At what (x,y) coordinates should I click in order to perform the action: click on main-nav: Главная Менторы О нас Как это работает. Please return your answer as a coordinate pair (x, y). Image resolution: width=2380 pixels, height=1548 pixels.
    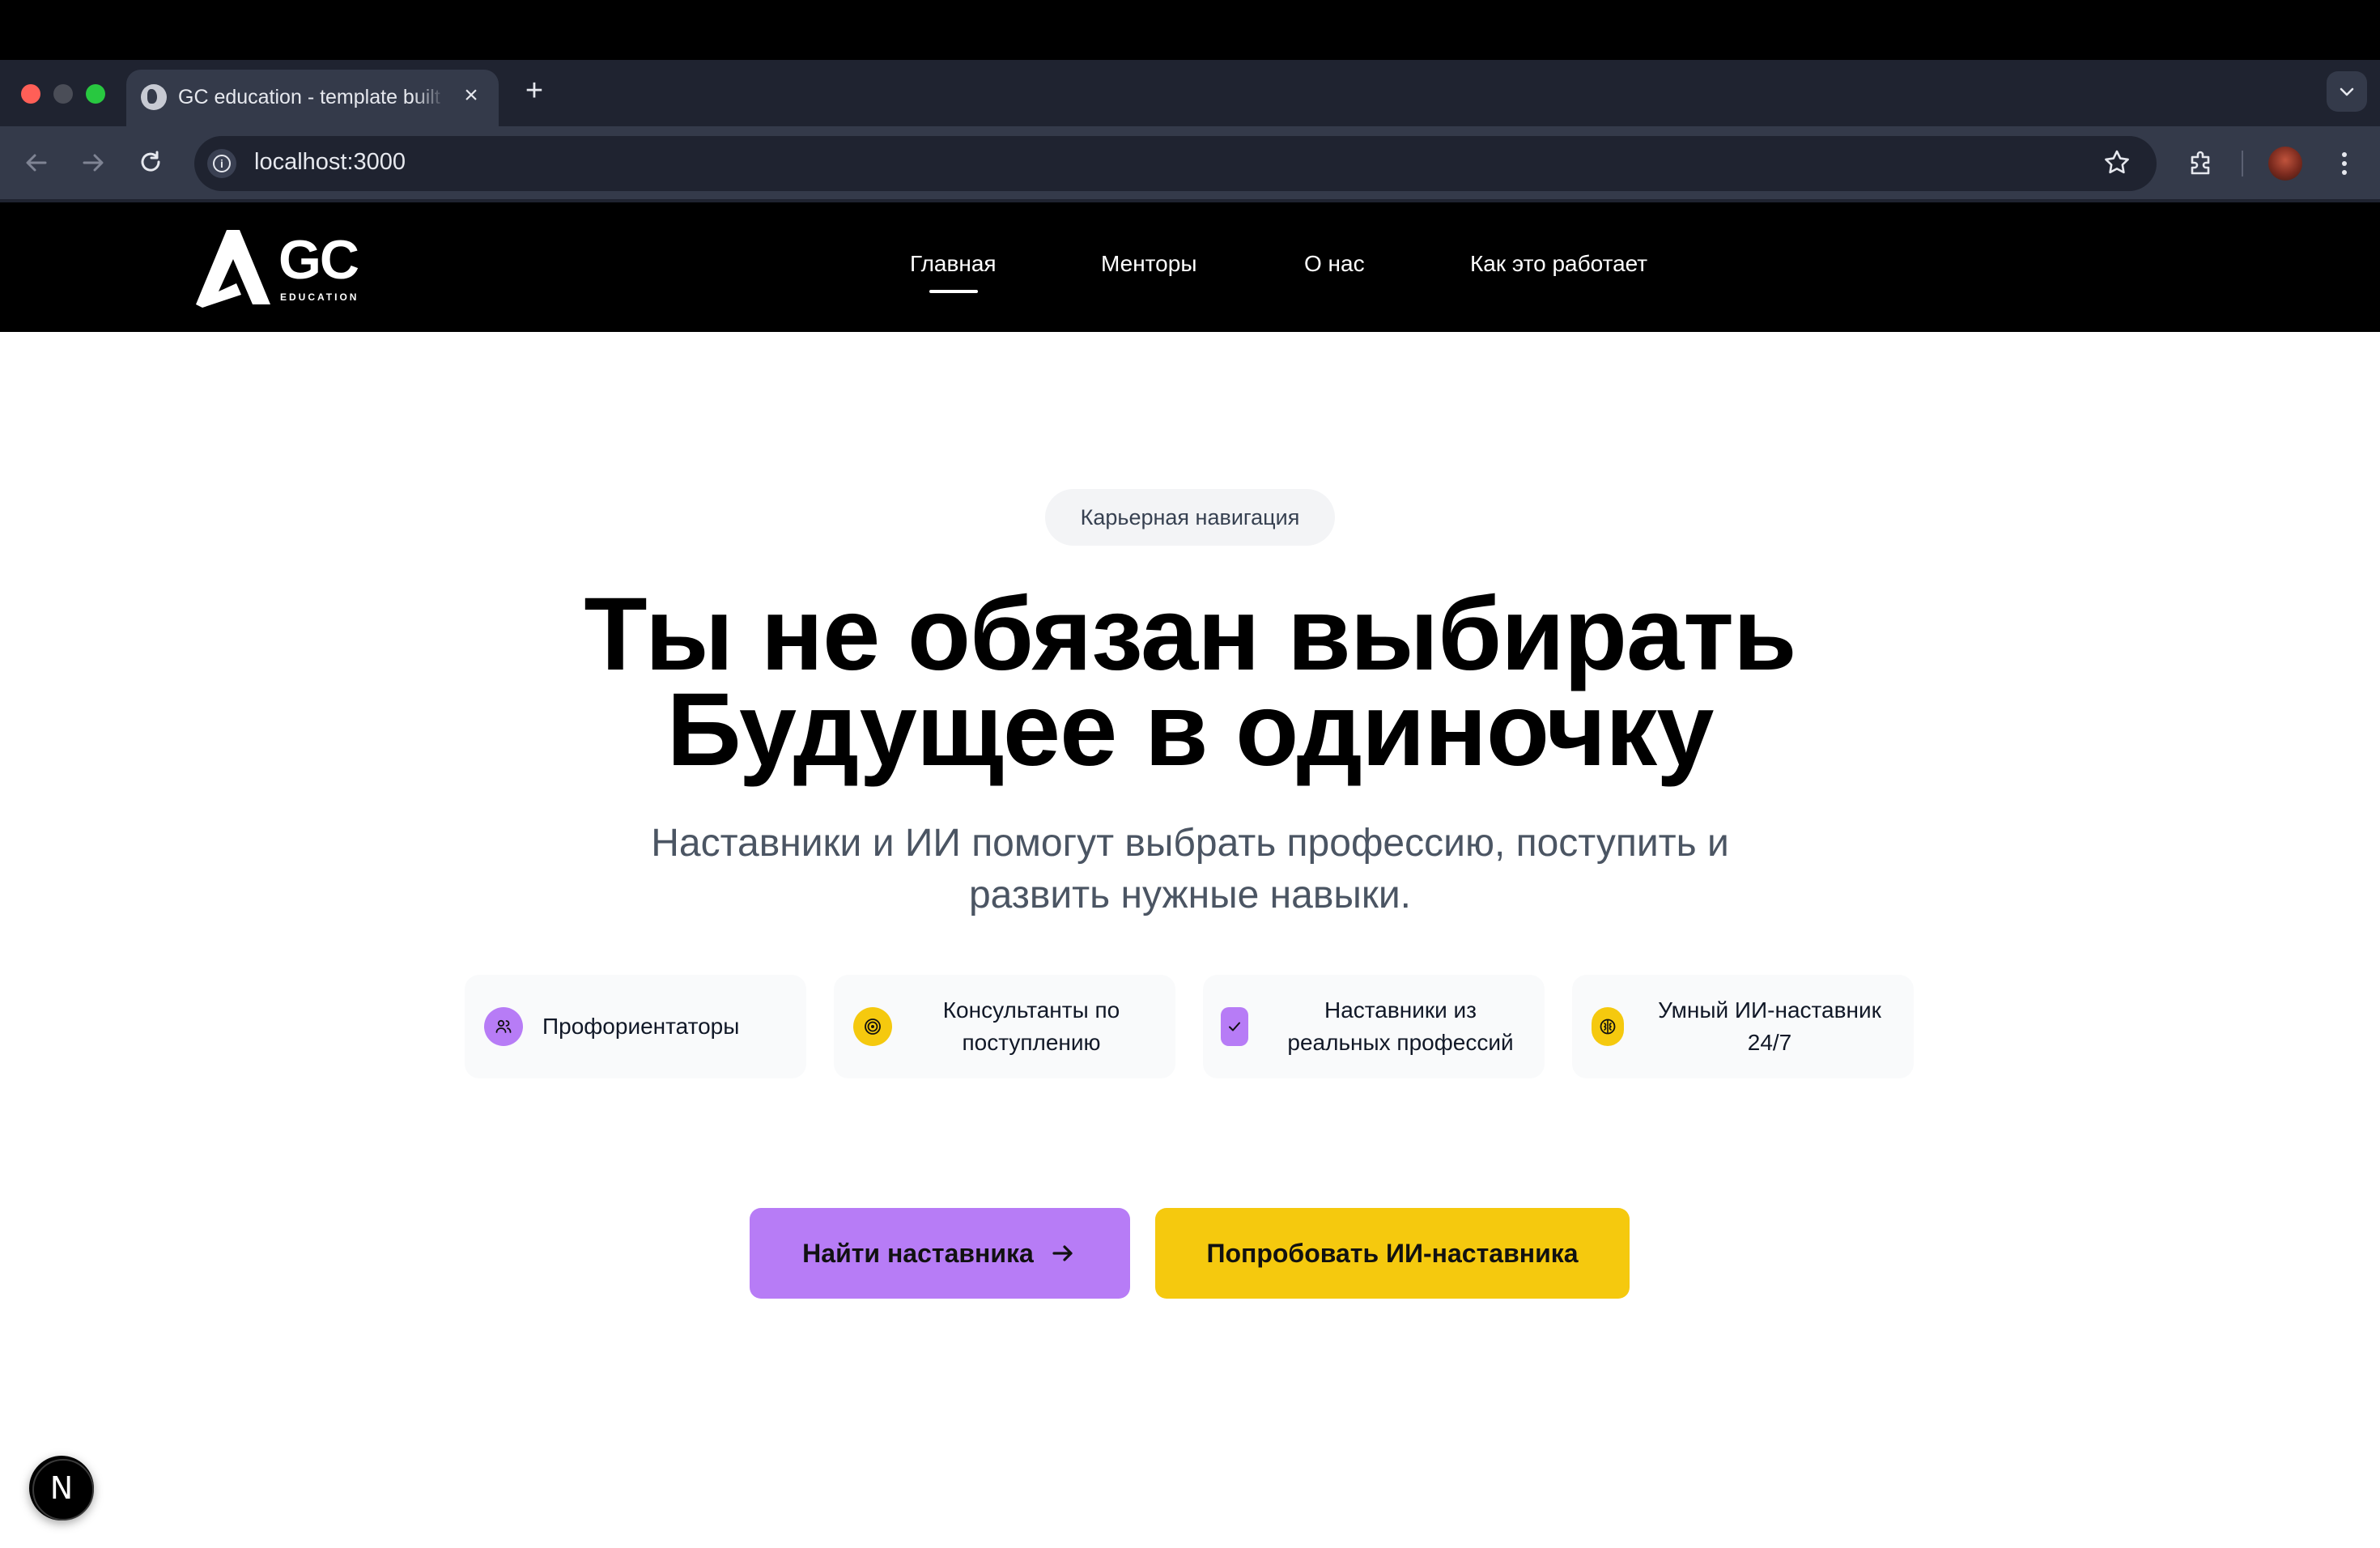
    Looking at the image, I should click on (1190, 267).